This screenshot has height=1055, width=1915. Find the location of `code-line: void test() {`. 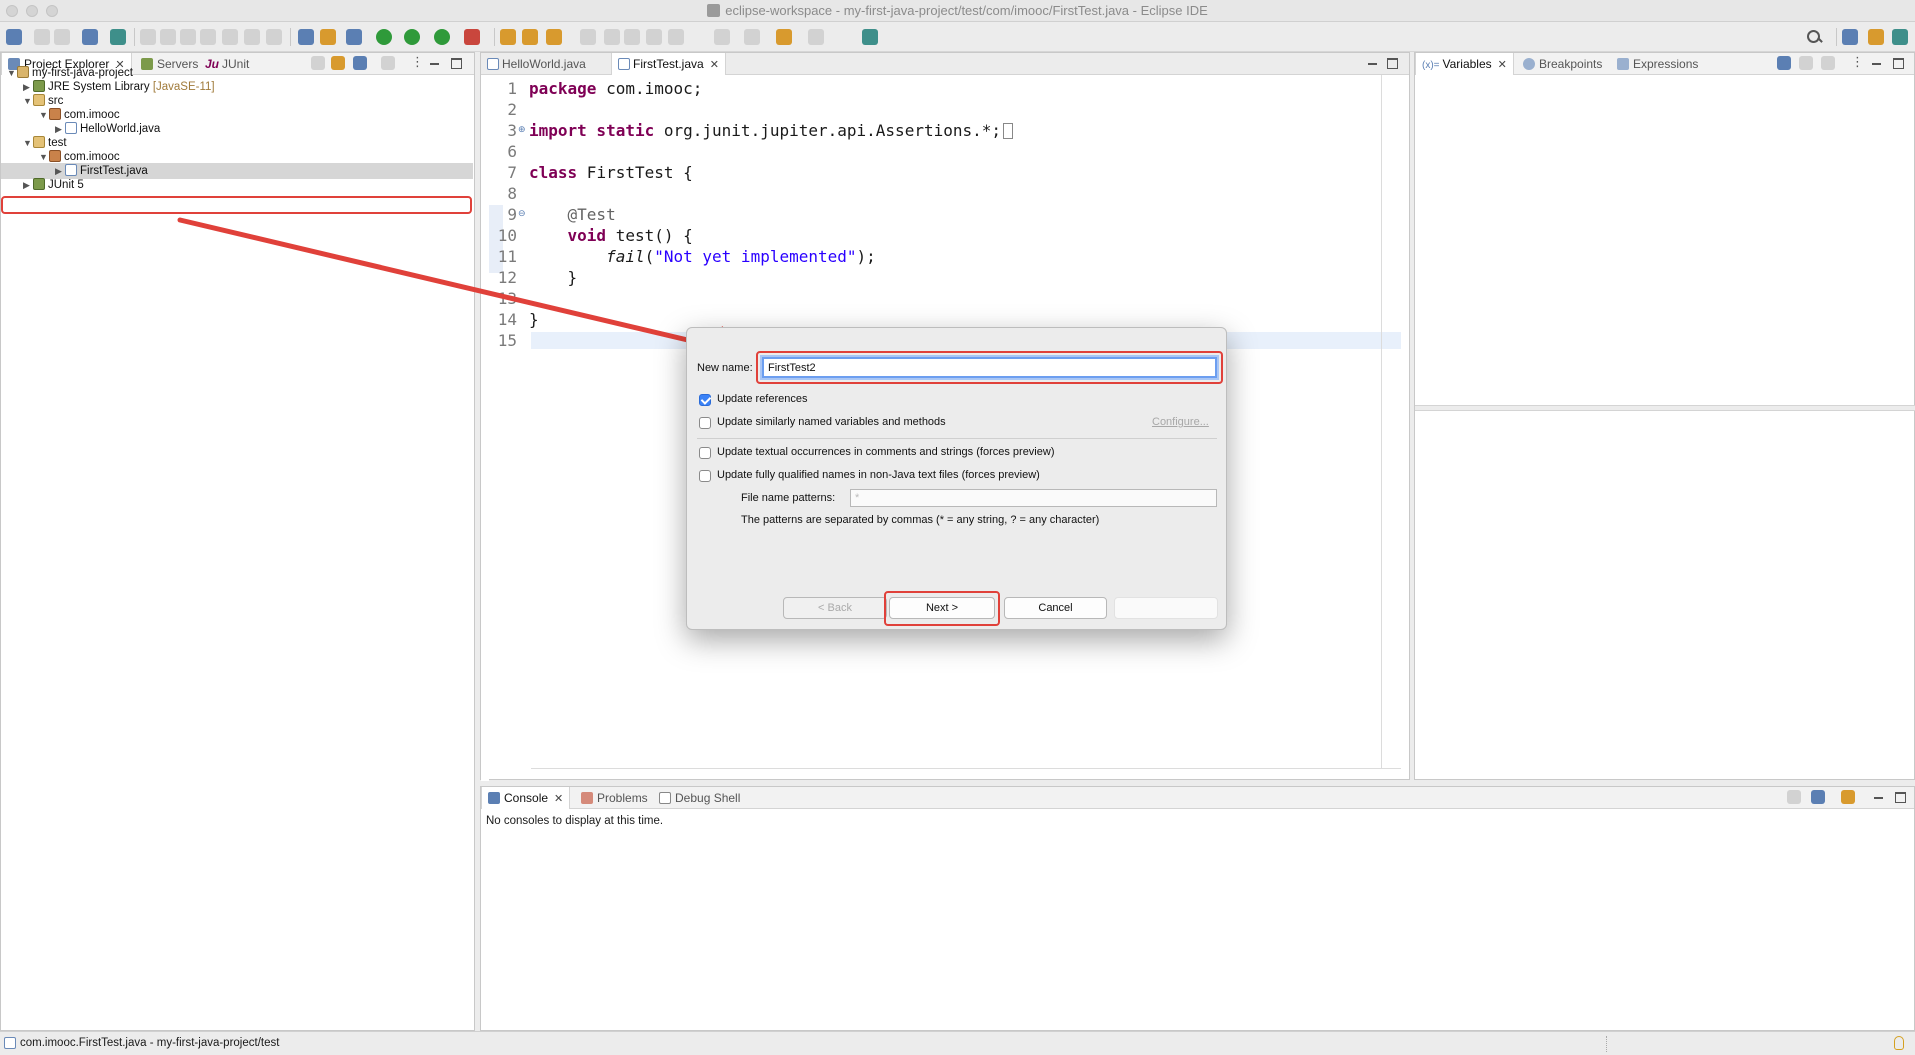

code-line: void test() { is located at coordinates (611, 235).